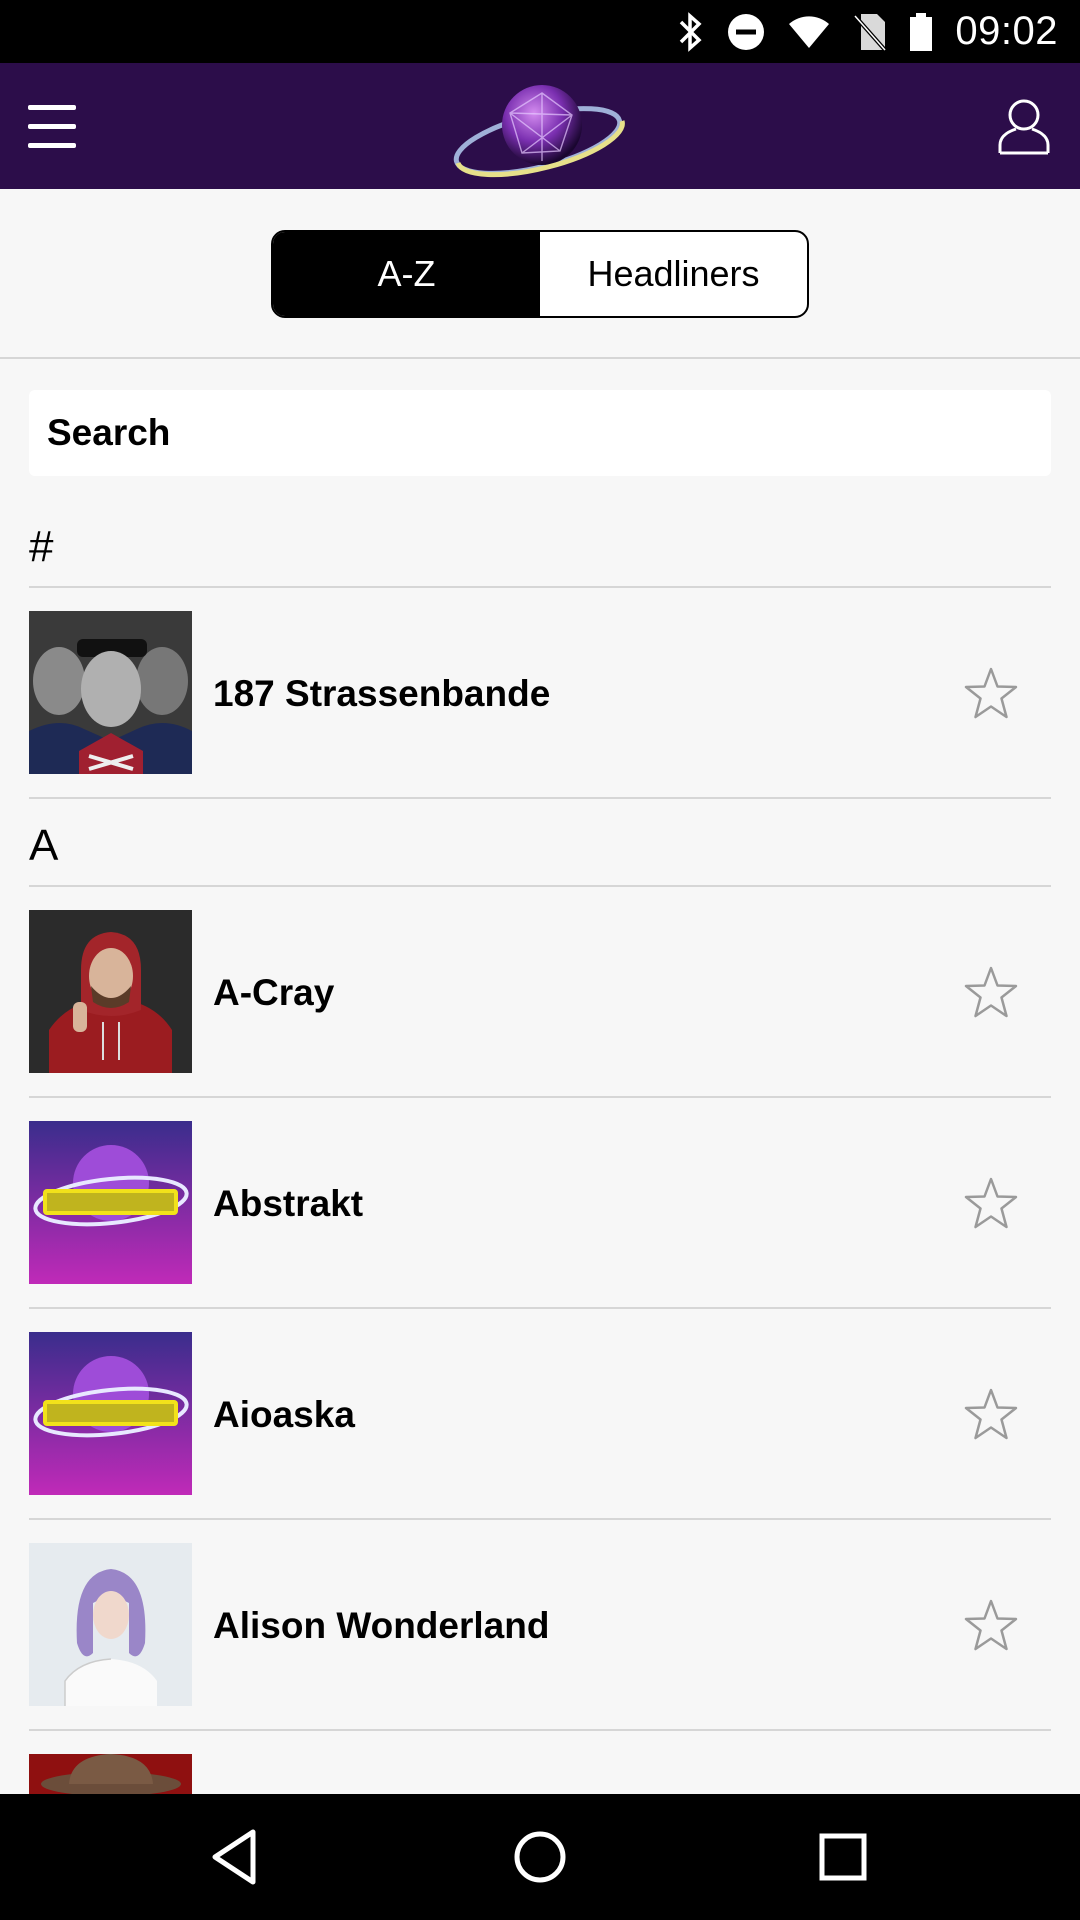 The image size is (1080, 1920). Describe the element at coordinates (540, 433) in the screenshot. I see `search-input` at that location.